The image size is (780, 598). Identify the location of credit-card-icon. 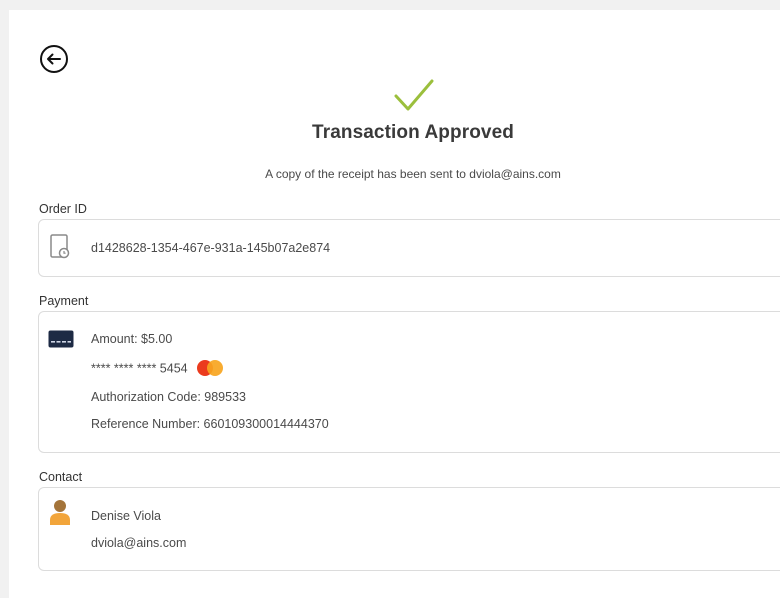
(61, 341).